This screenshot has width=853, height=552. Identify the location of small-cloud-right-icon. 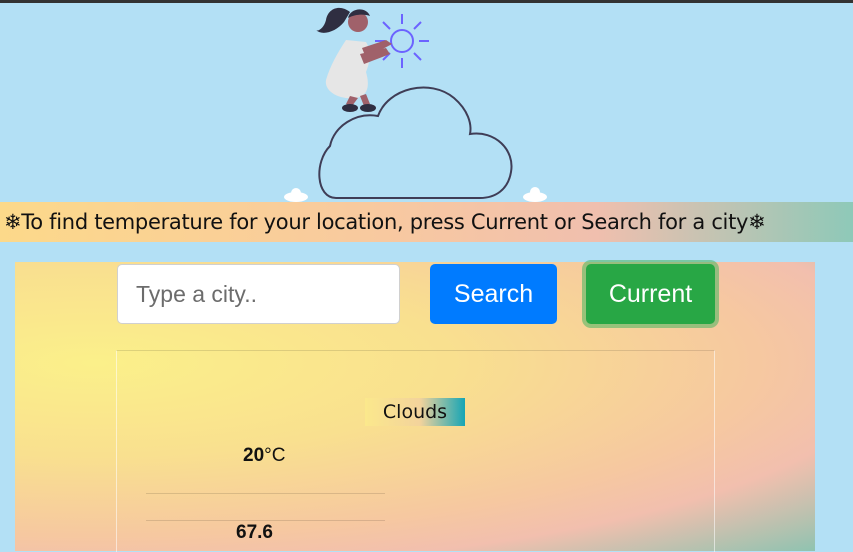
(535, 194).